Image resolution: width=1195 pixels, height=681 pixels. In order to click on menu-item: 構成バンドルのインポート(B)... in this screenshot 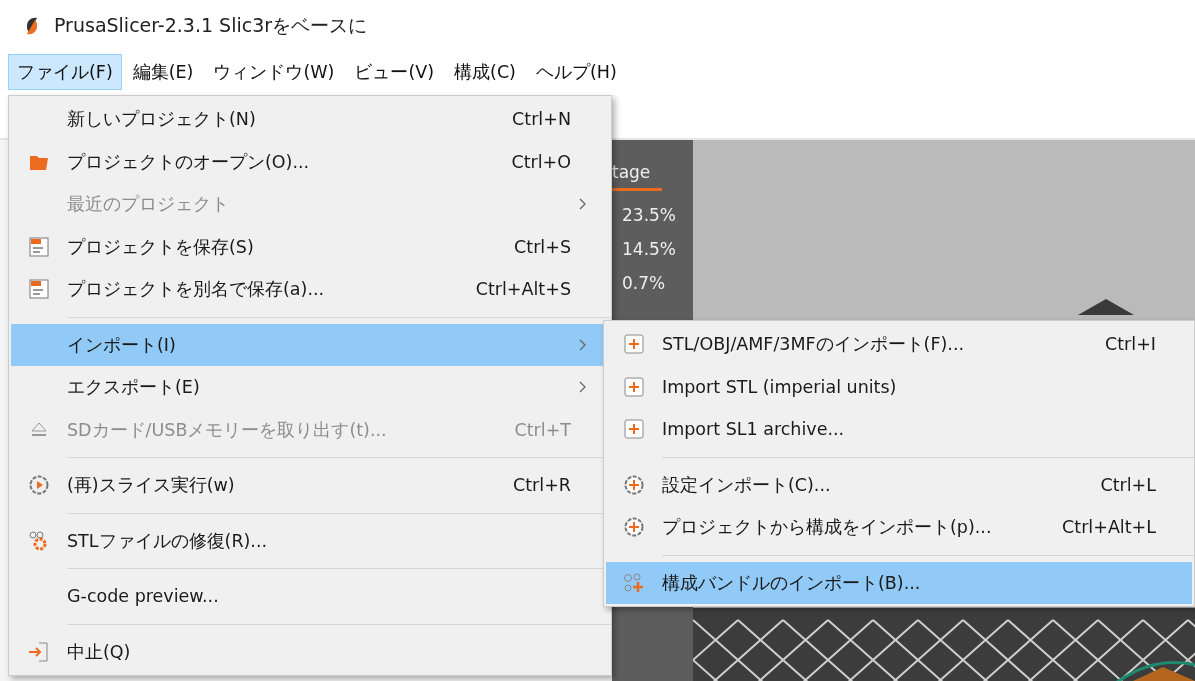, I will do `click(899, 582)`.